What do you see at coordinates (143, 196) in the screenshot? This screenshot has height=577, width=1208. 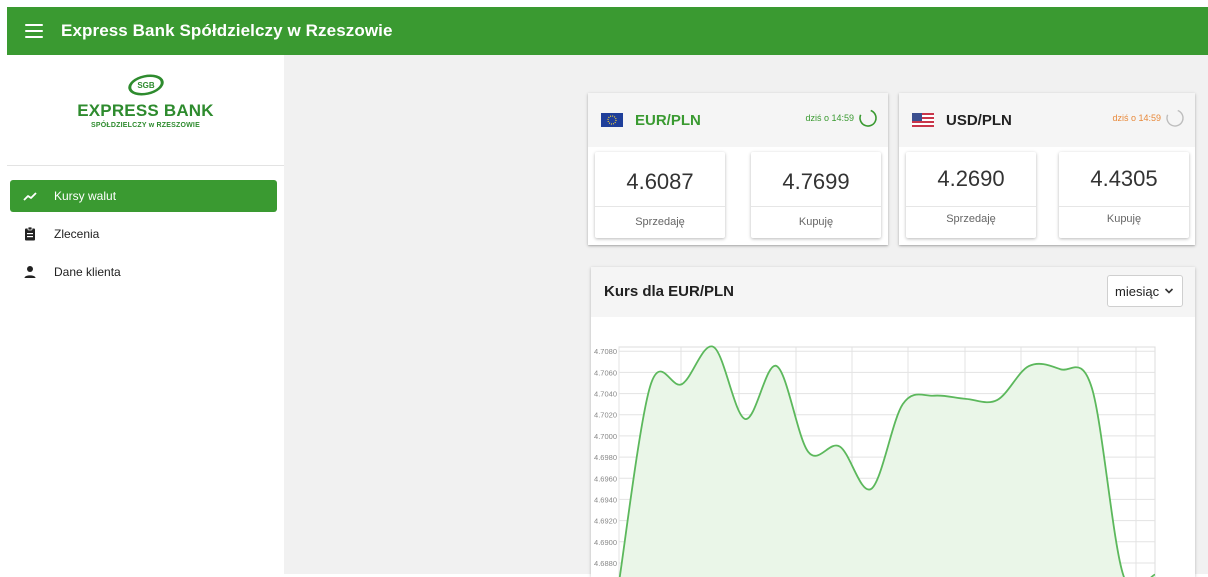 I see `sidebar-item-kursy-walut: Kursy walut` at bounding box center [143, 196].